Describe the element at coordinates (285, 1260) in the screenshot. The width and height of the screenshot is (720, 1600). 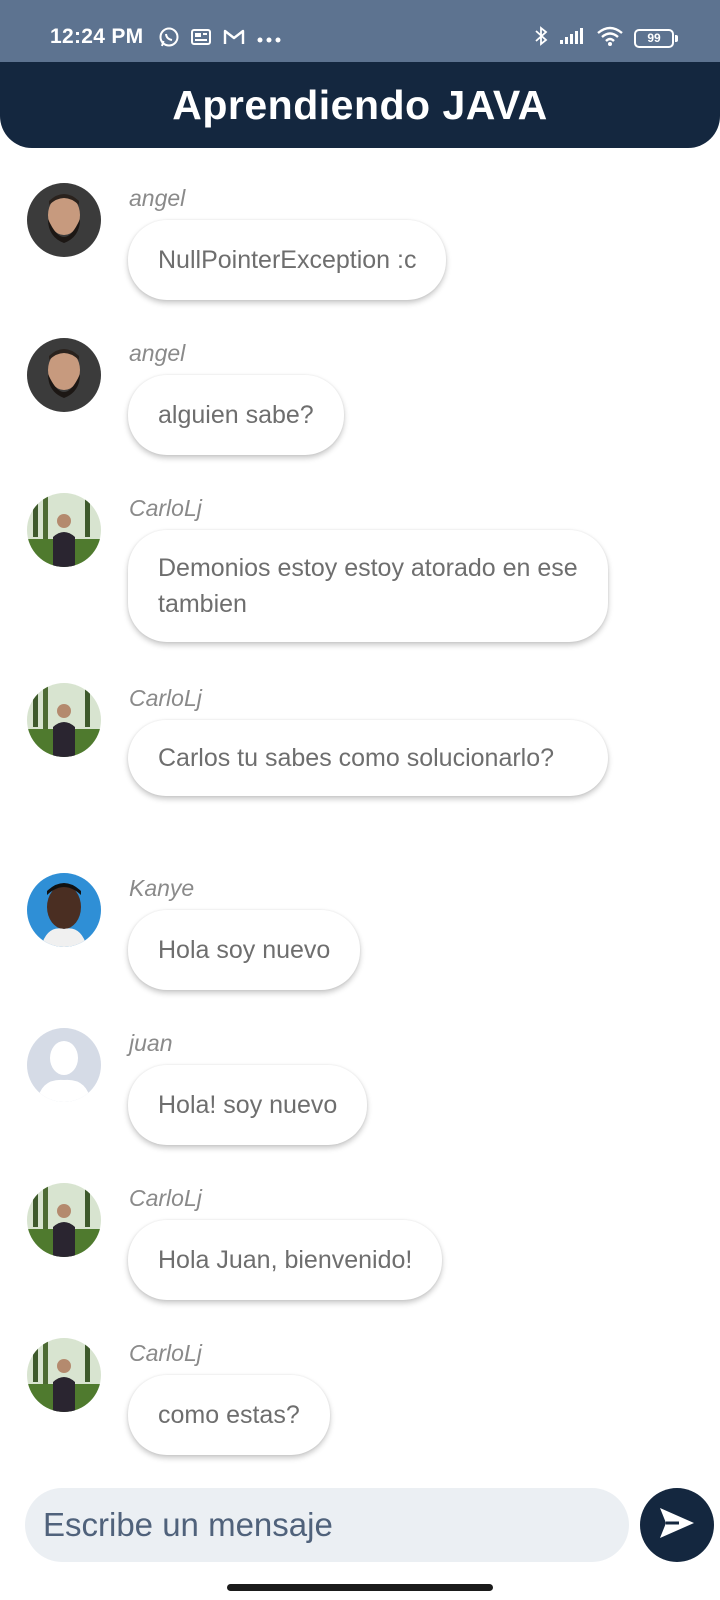
I see `message-bubble: Hola Juan, bienvenido!` at that location.